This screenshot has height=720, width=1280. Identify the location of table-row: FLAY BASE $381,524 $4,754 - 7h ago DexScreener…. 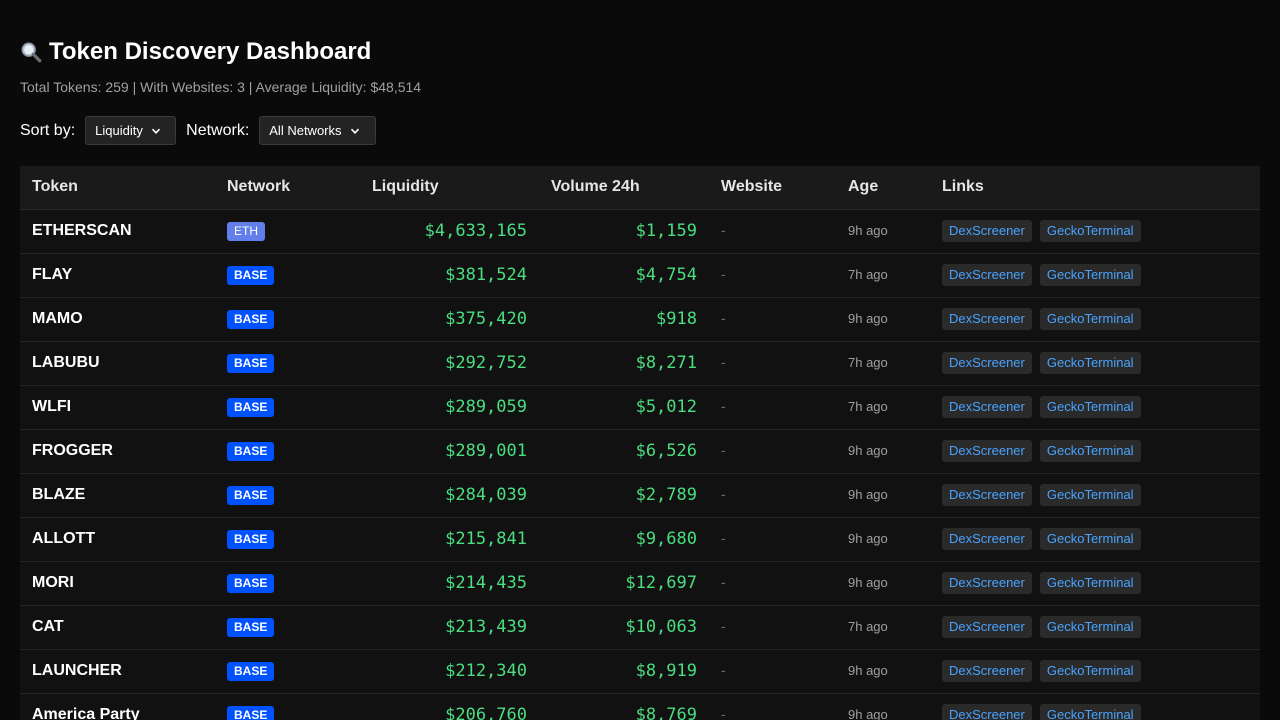
(640, 275).